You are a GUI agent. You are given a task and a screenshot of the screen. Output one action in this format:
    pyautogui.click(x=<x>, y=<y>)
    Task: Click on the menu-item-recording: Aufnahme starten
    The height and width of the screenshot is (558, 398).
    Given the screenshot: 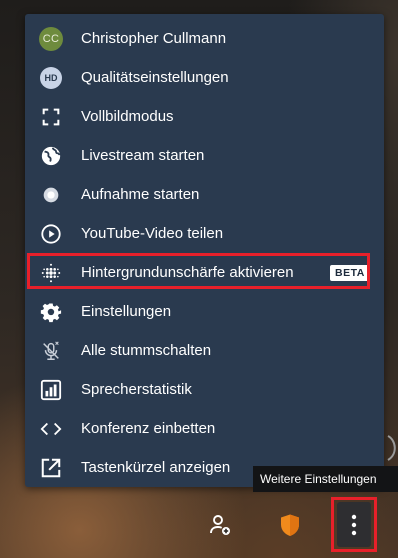 What is the action you would take?
    pyautogui.click(x=204, y=195)
    